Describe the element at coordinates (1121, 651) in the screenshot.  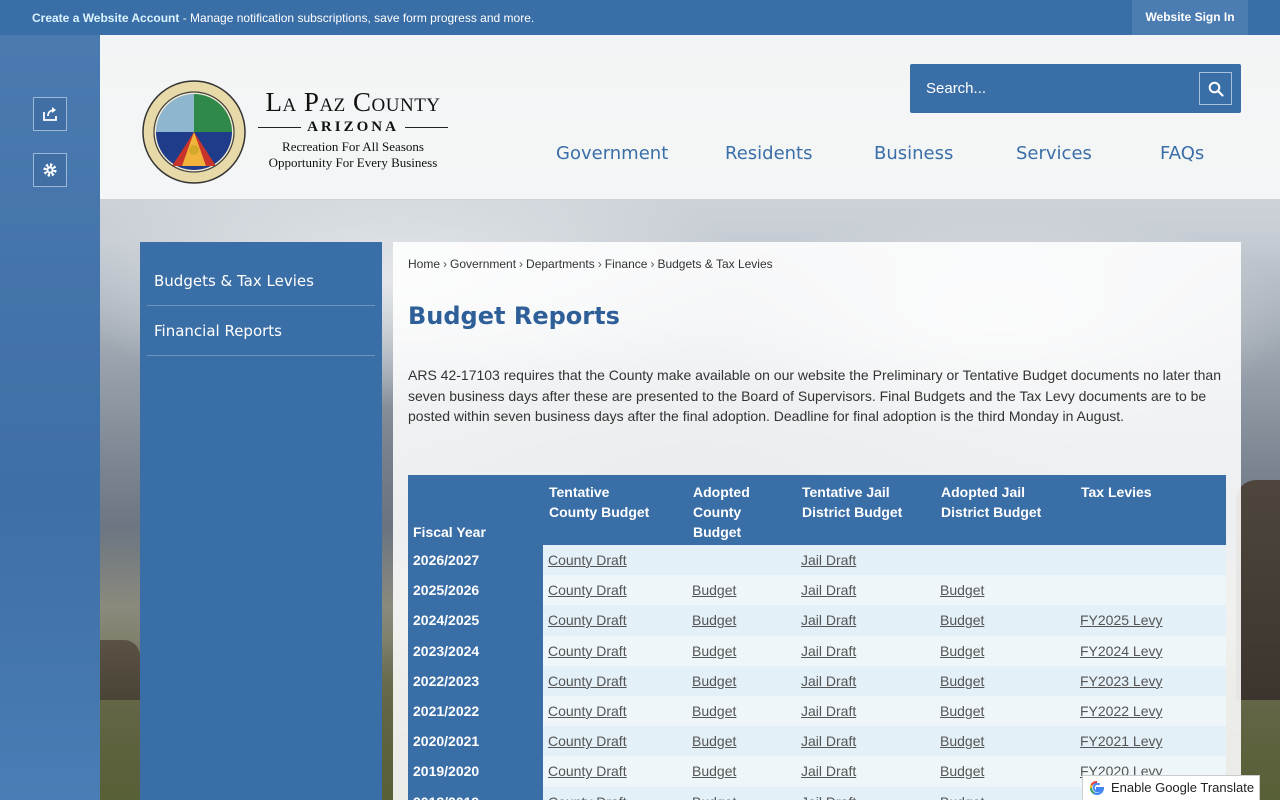
I see `tax-levy-link: FY2024 Levy` at that location.